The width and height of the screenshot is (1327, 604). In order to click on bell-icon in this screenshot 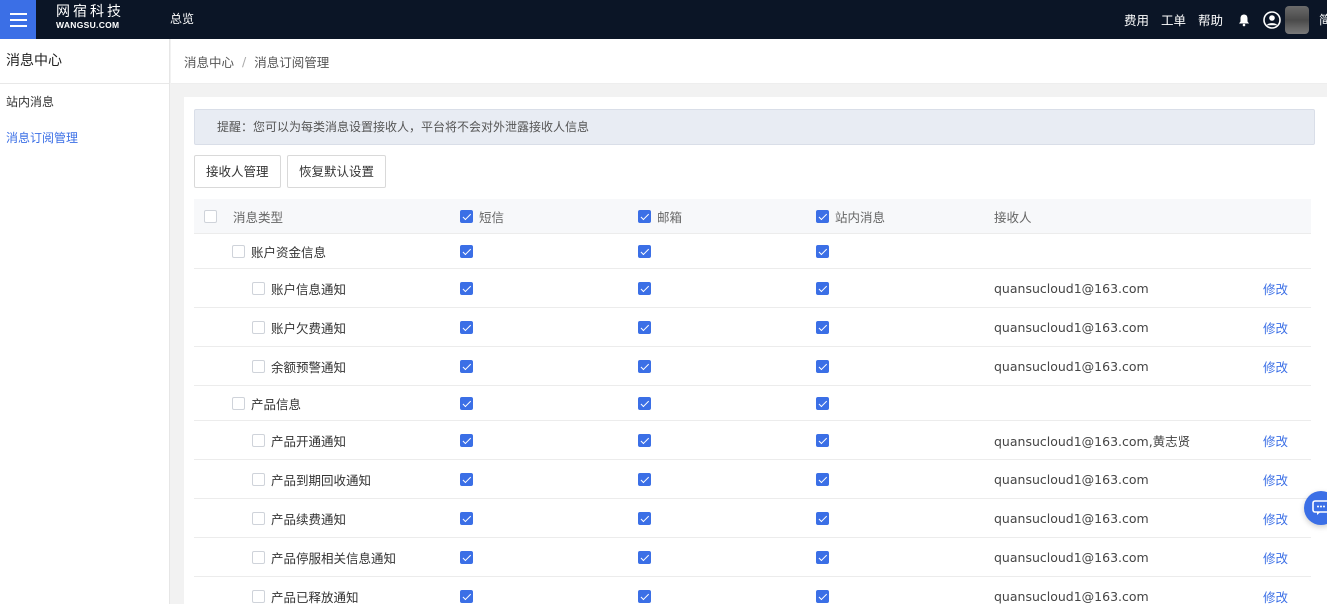, I will do `click(1244, 20)`.